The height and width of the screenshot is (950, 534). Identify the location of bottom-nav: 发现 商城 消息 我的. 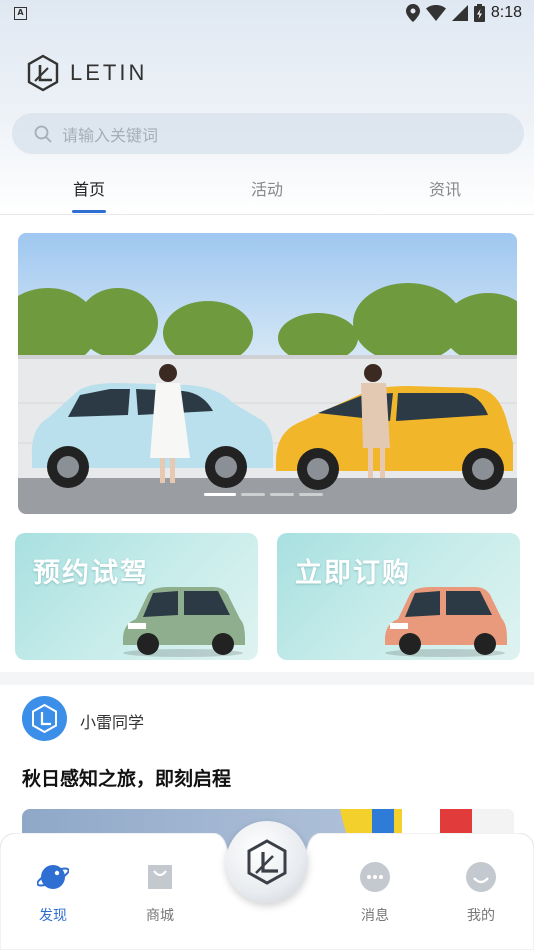
(267, 885).